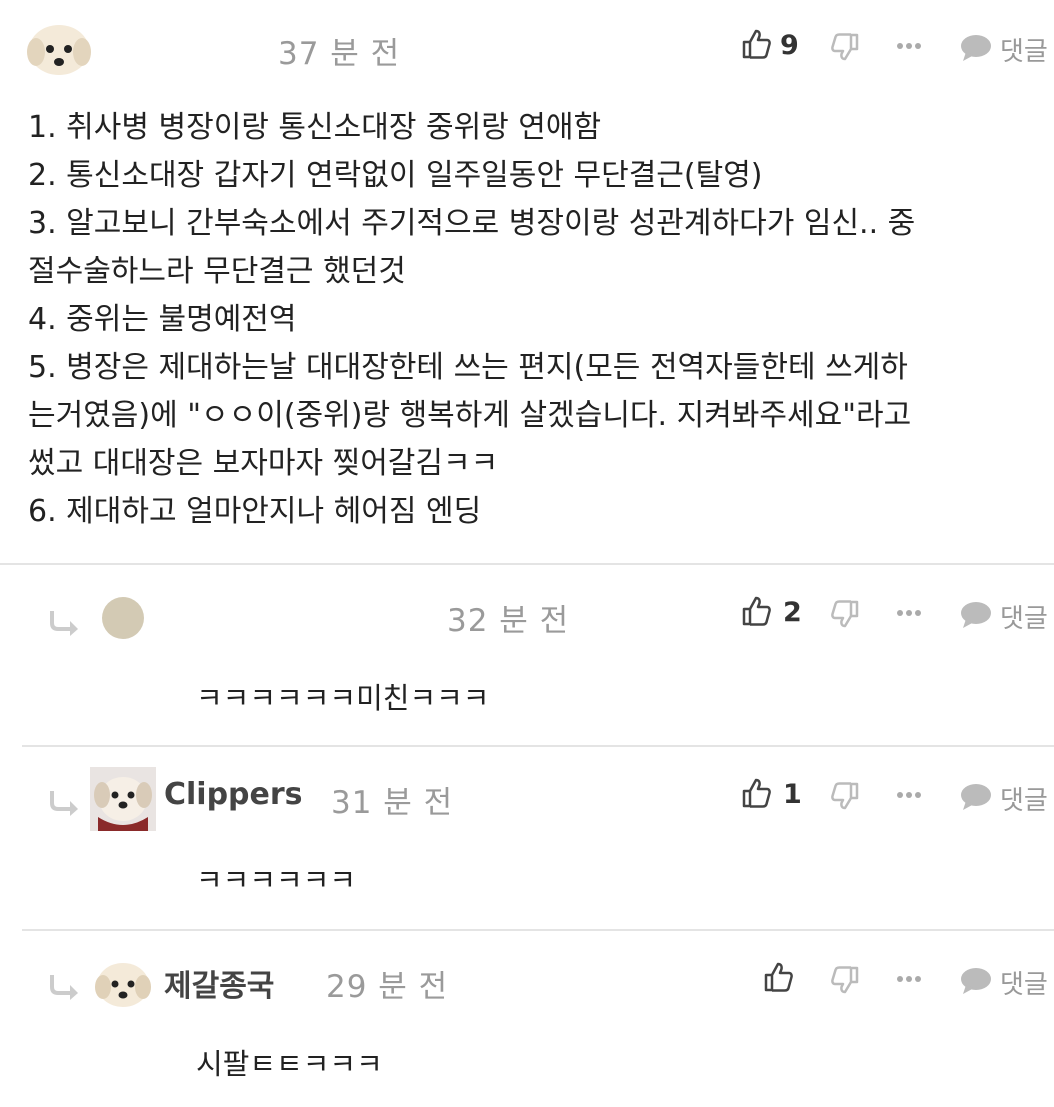 The width and height of the screenshot is (1054, 1107). What do you see at coordinates (387, 987) in the screenshot?
I see `comment-time: 29 분 전` at bounding box center [387, 987].